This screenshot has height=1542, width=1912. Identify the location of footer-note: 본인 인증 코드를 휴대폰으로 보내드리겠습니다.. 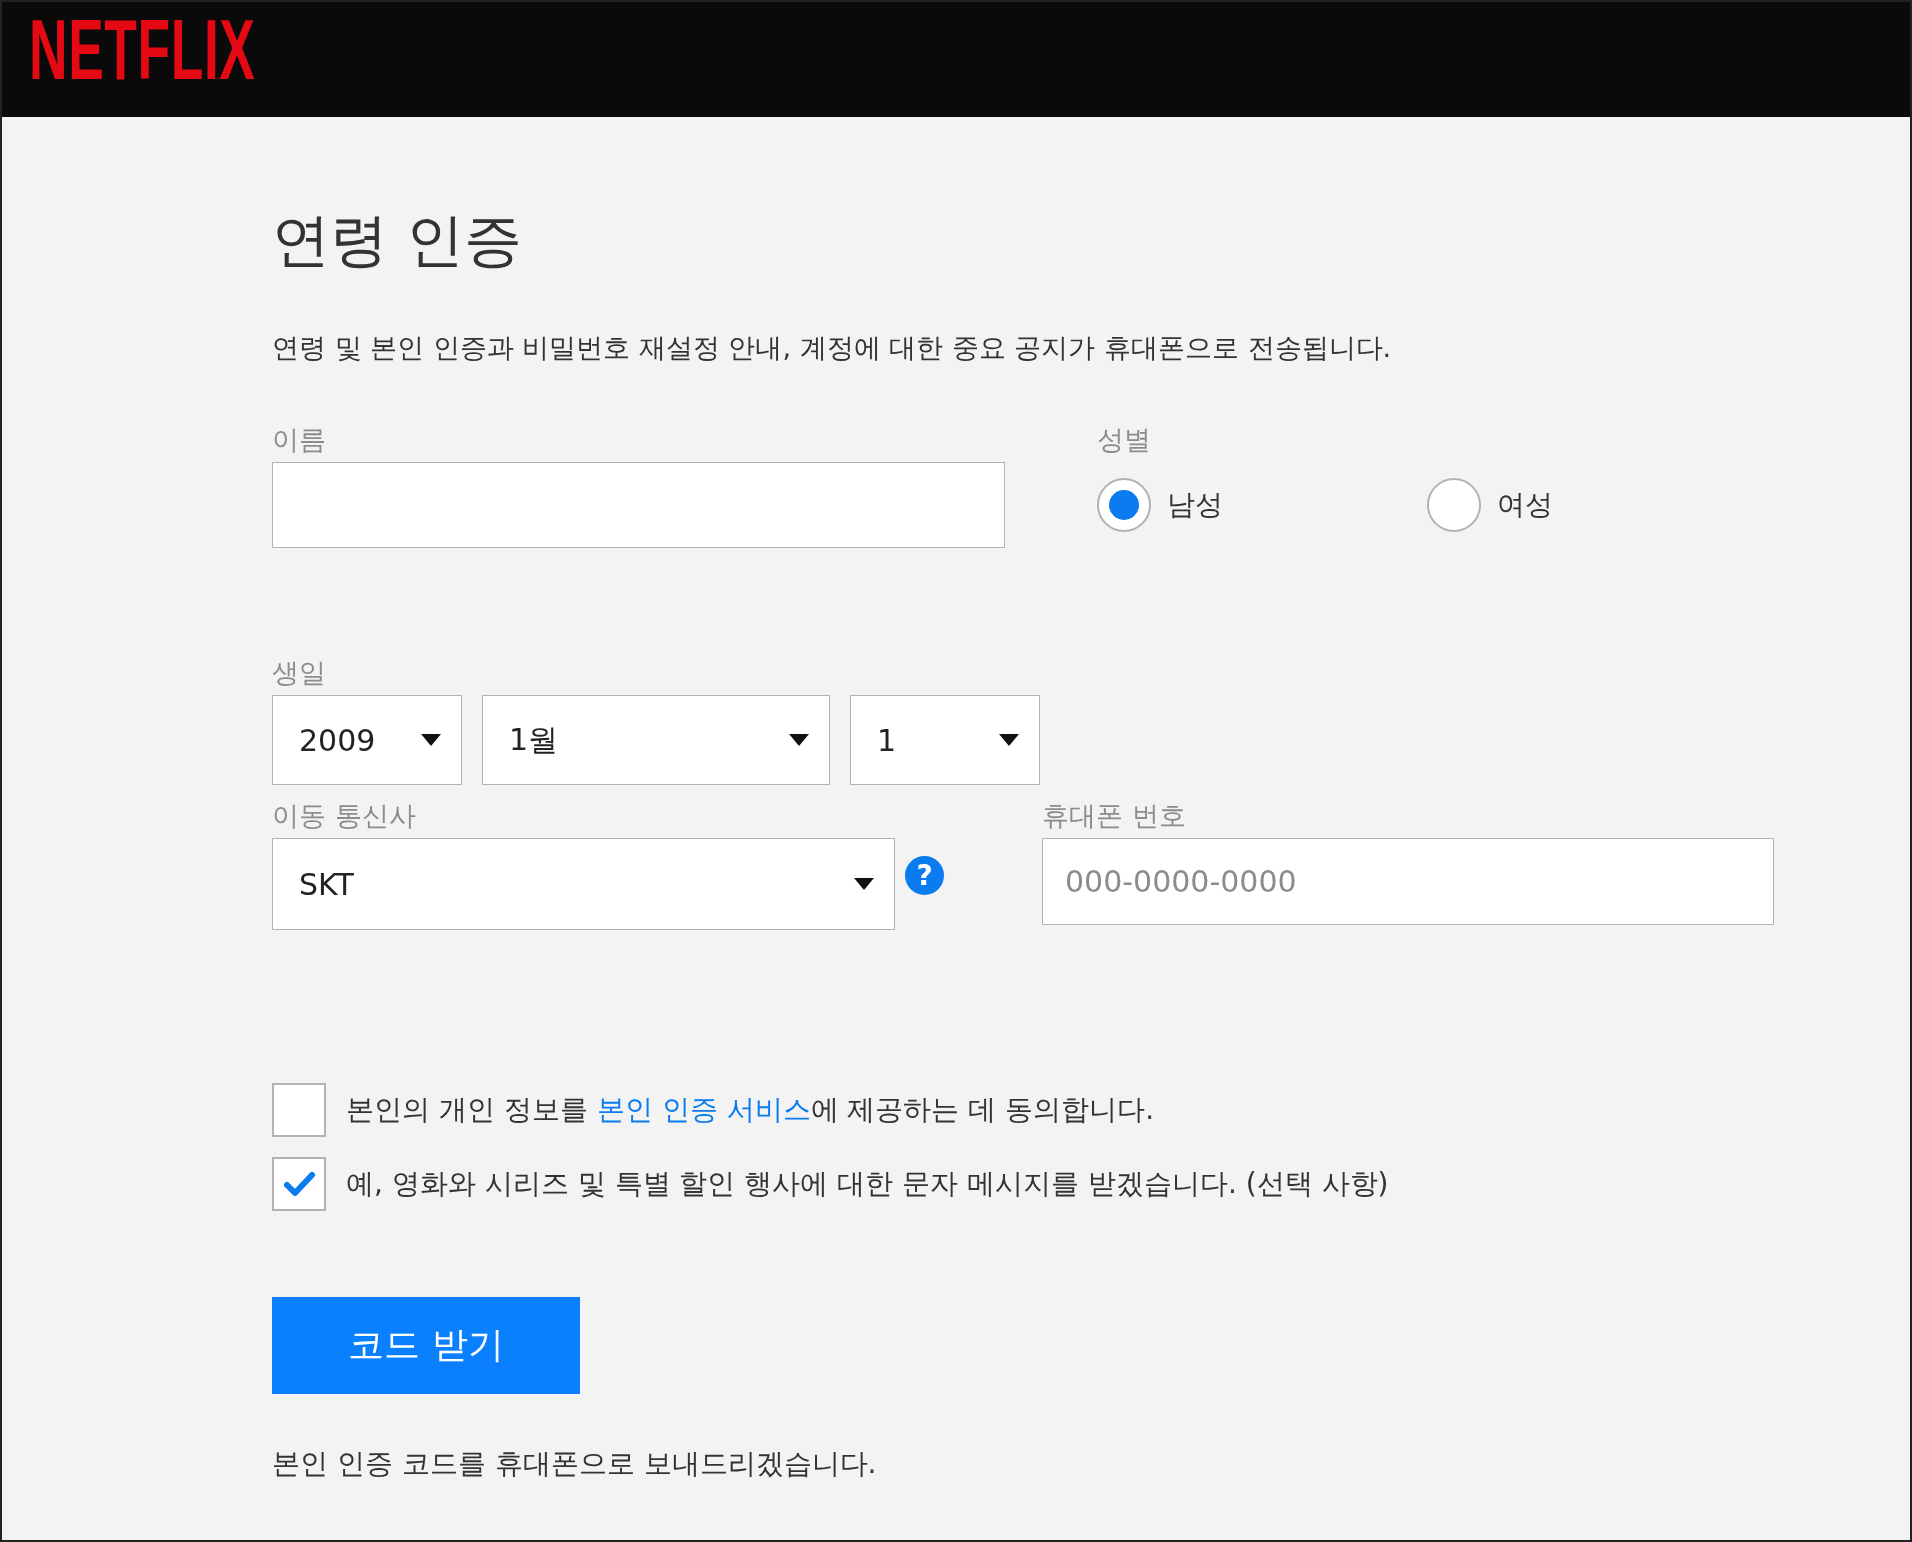
(575, 1464).